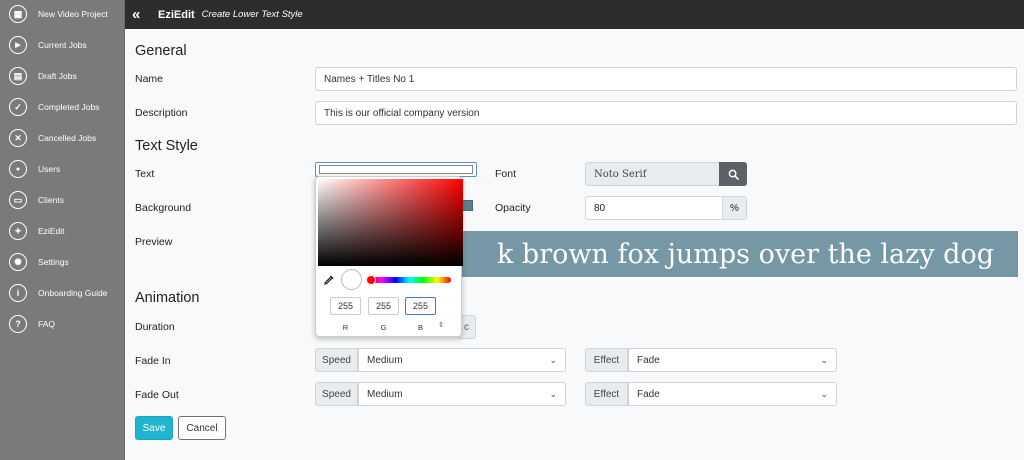 The image size is (1024, 460). What do you see at coordinates (155, 327) in the screenshot?
I see `duration-label: Duration` at bounding box center [155, 327].